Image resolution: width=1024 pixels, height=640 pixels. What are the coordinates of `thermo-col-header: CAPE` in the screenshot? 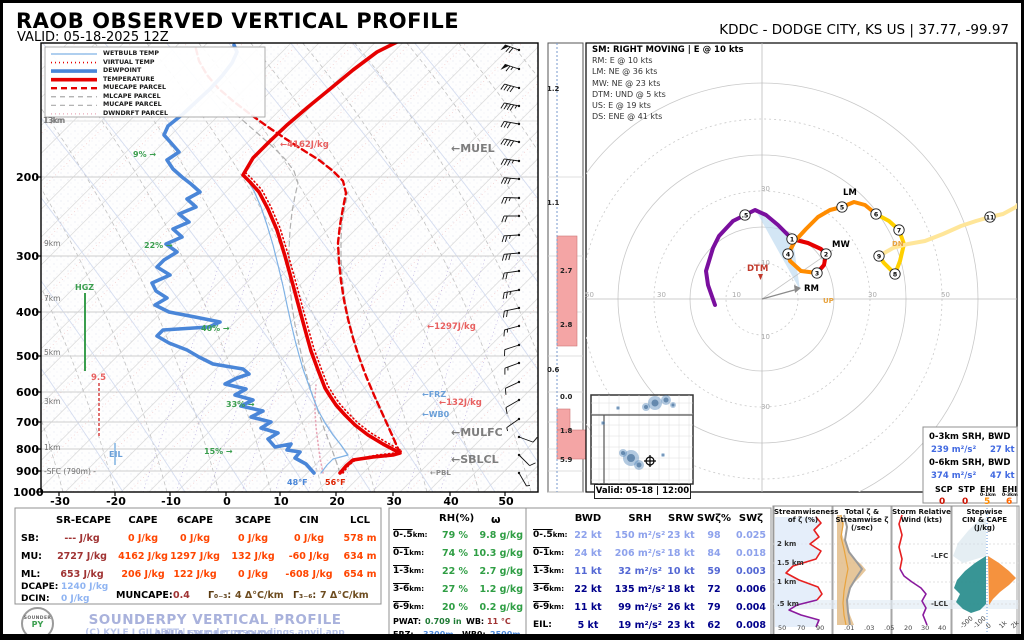 It's located at (143, 520).